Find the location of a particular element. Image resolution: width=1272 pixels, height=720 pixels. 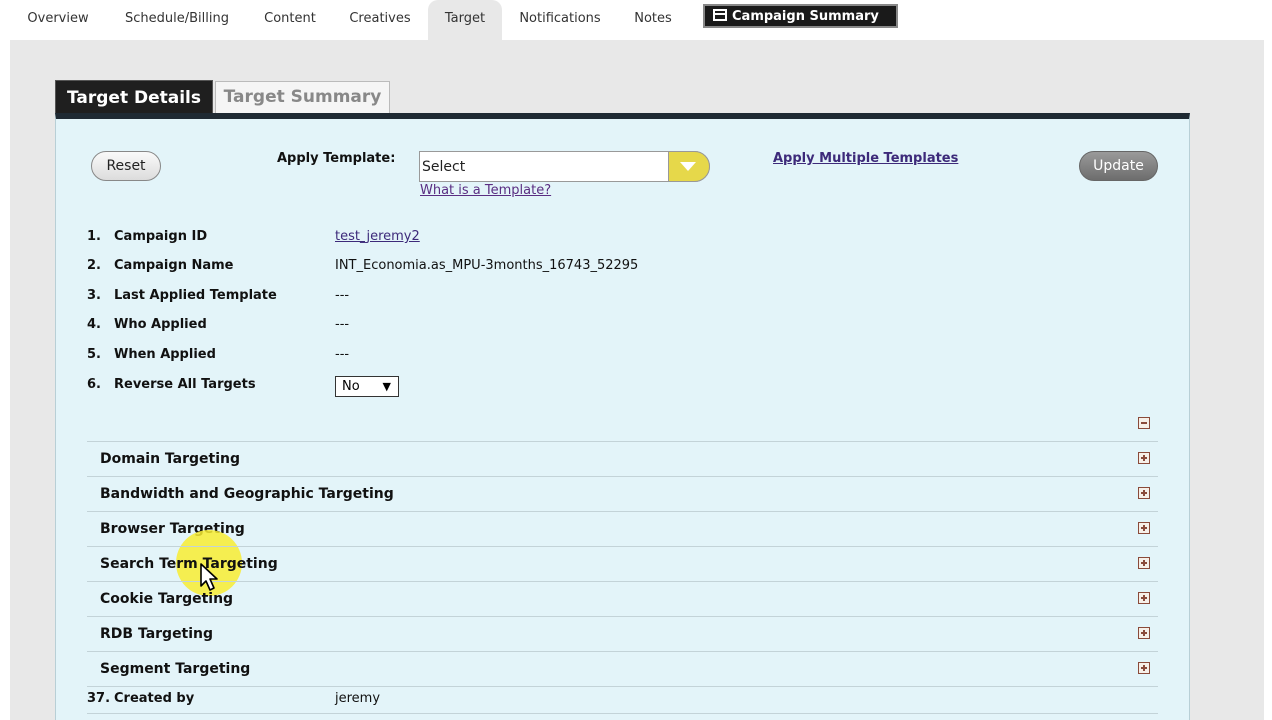

last-applied-template-label: Last Applied Template is located at coordinates (195, 295).